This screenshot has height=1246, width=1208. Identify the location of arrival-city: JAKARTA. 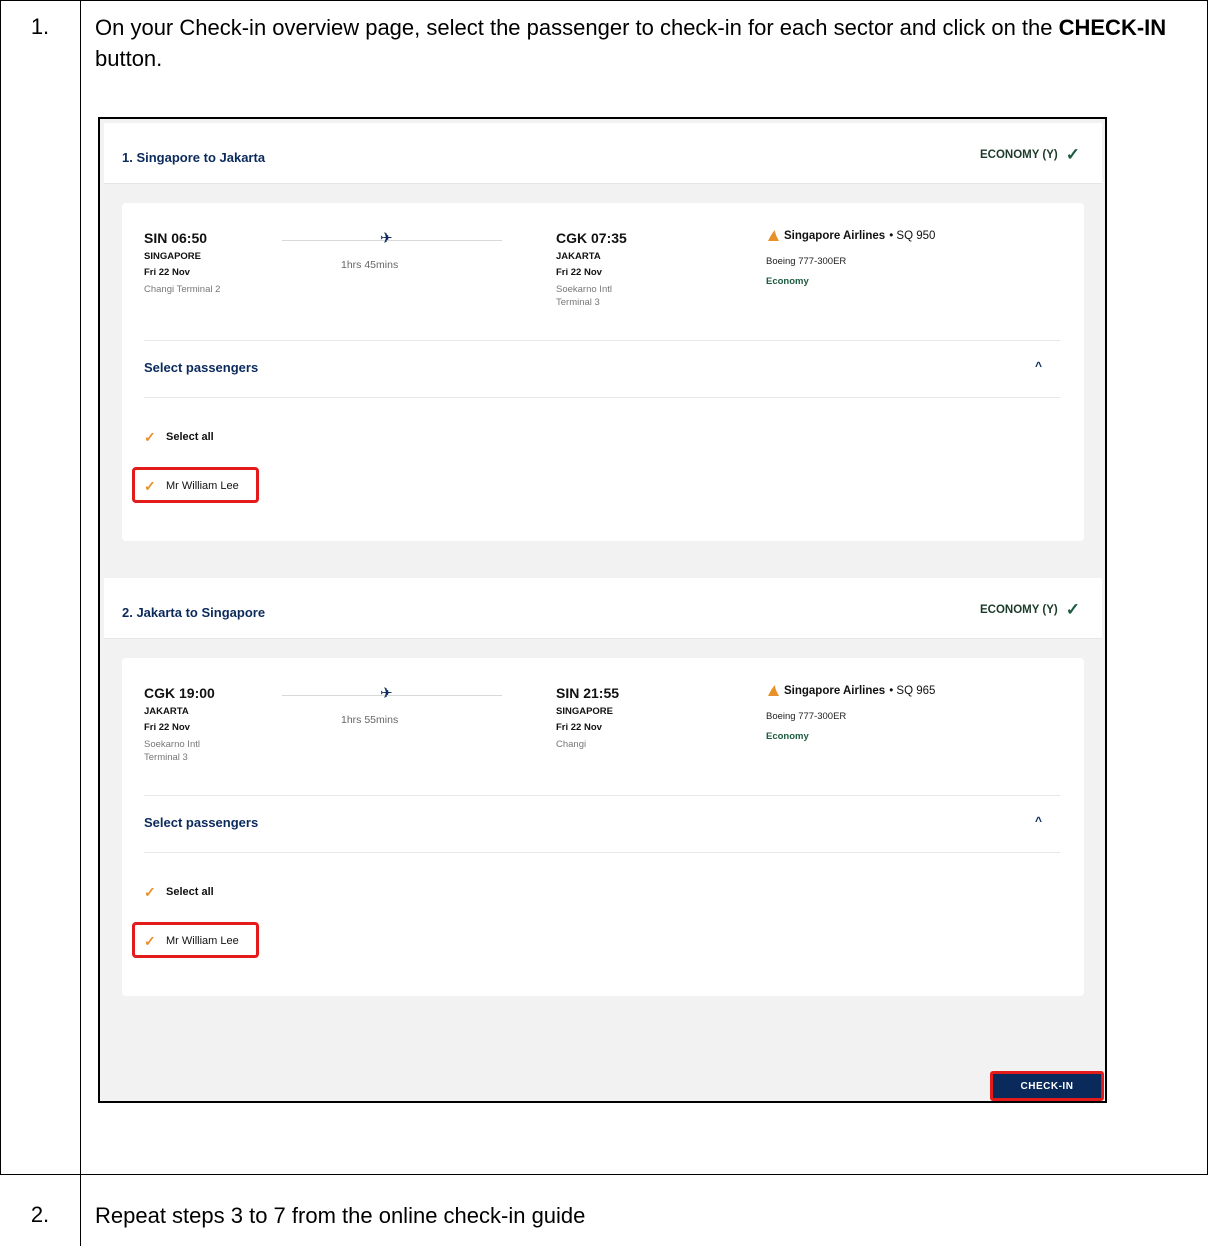
(578, 256).